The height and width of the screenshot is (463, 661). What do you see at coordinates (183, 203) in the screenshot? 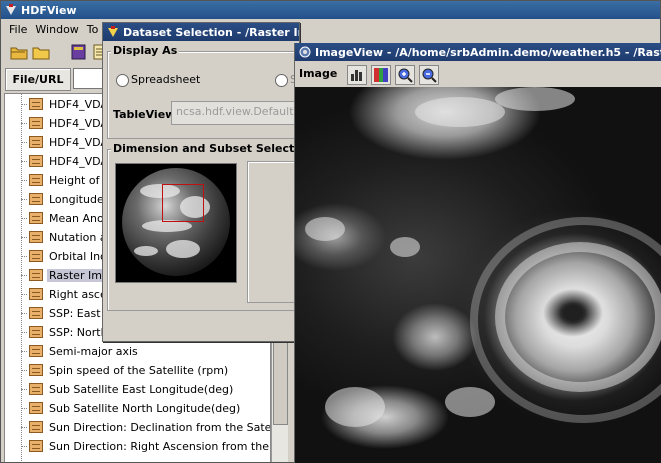
I see `subset-selection-box` at bounding box center [183, 203].